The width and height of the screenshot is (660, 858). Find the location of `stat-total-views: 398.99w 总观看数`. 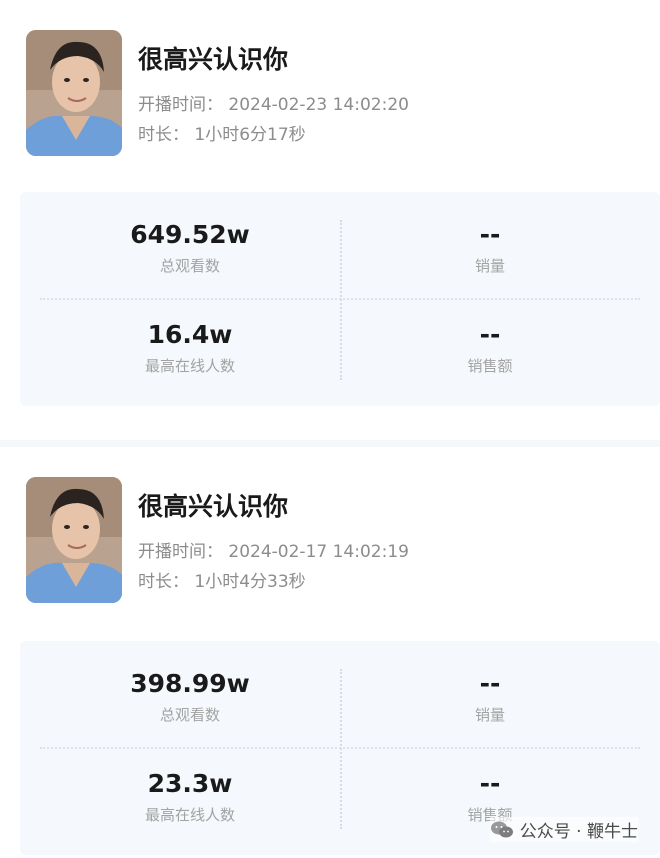

stat-total-views: 398.99w 总观看数 is located at coordinates (190, 696).